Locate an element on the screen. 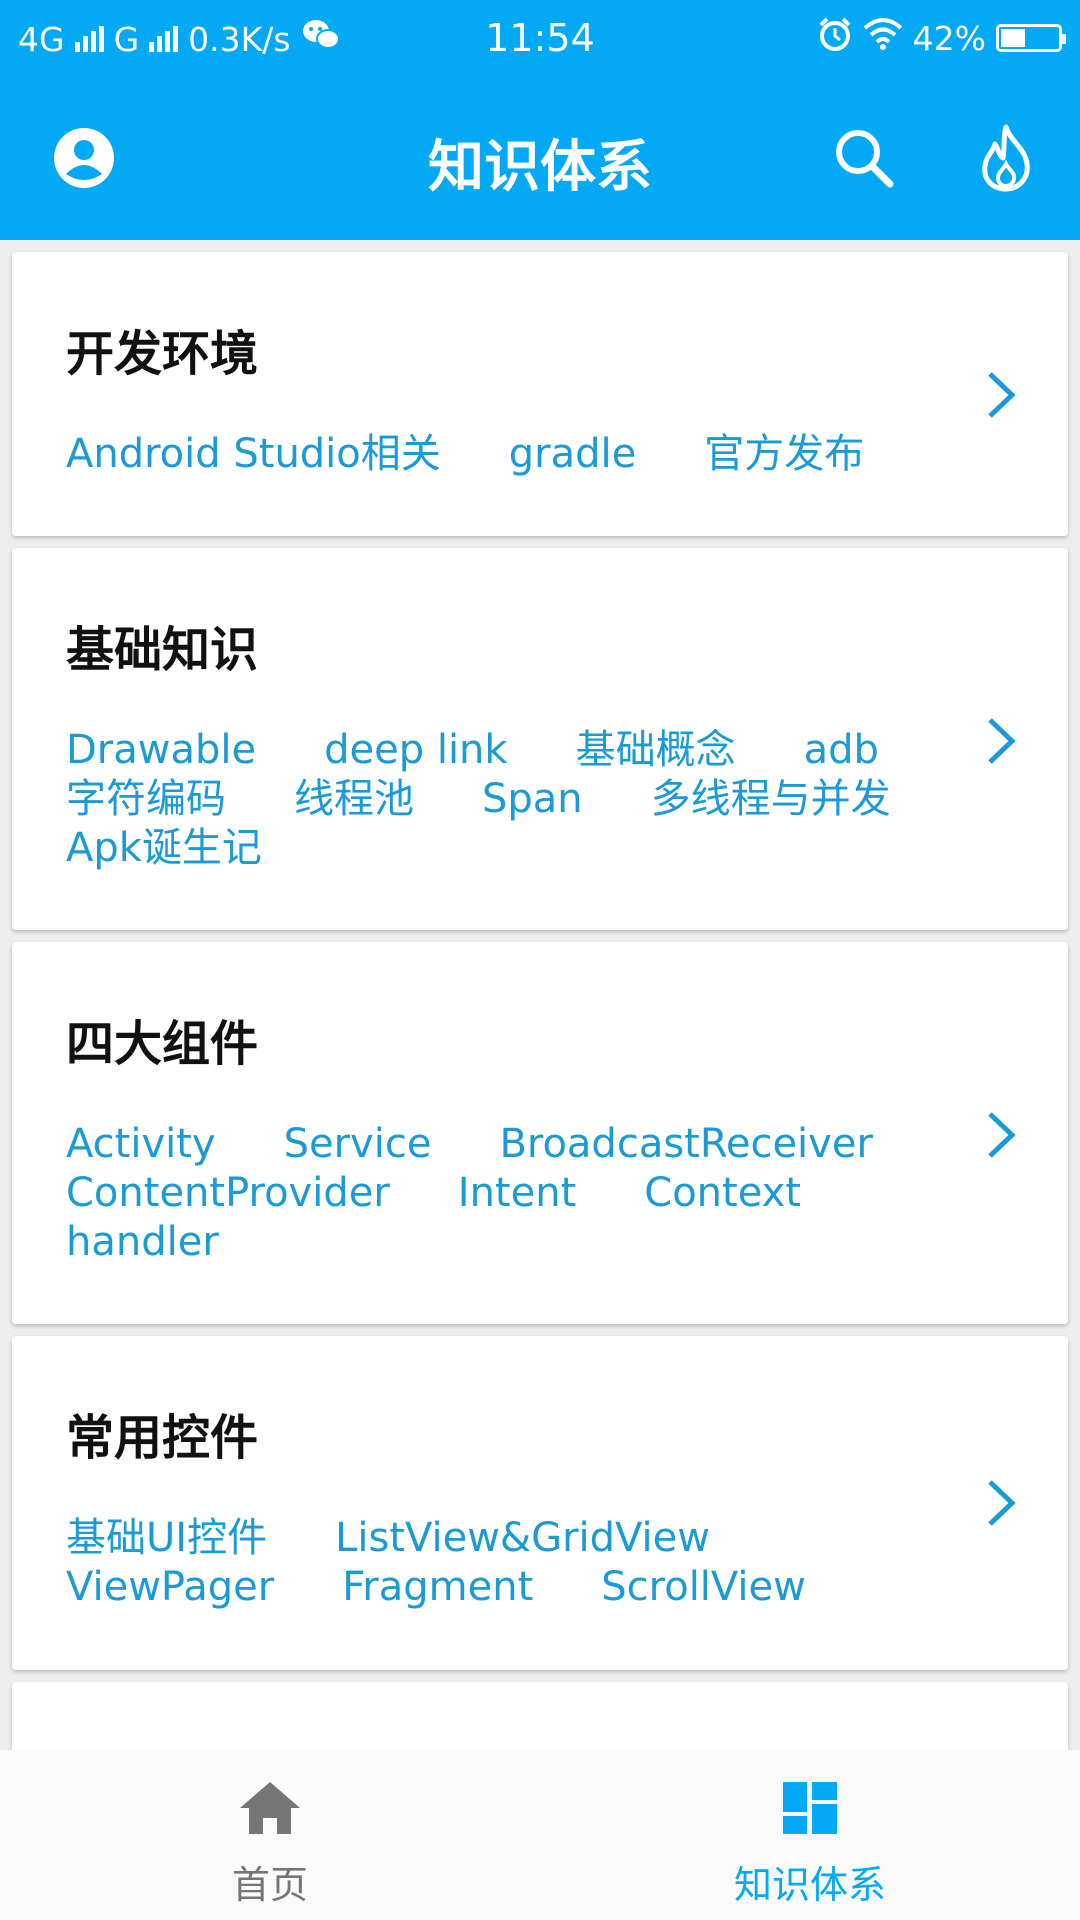 The height and width of the screenshot is (1920, 1080). battery-icon is located at coordinates (1031, 38).